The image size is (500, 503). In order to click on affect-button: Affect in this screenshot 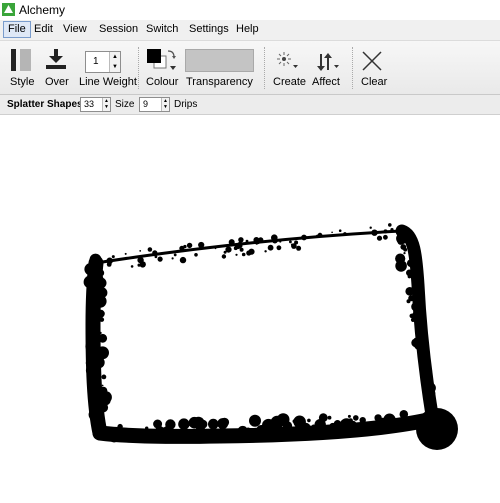, I will do `click(328, 67)`.